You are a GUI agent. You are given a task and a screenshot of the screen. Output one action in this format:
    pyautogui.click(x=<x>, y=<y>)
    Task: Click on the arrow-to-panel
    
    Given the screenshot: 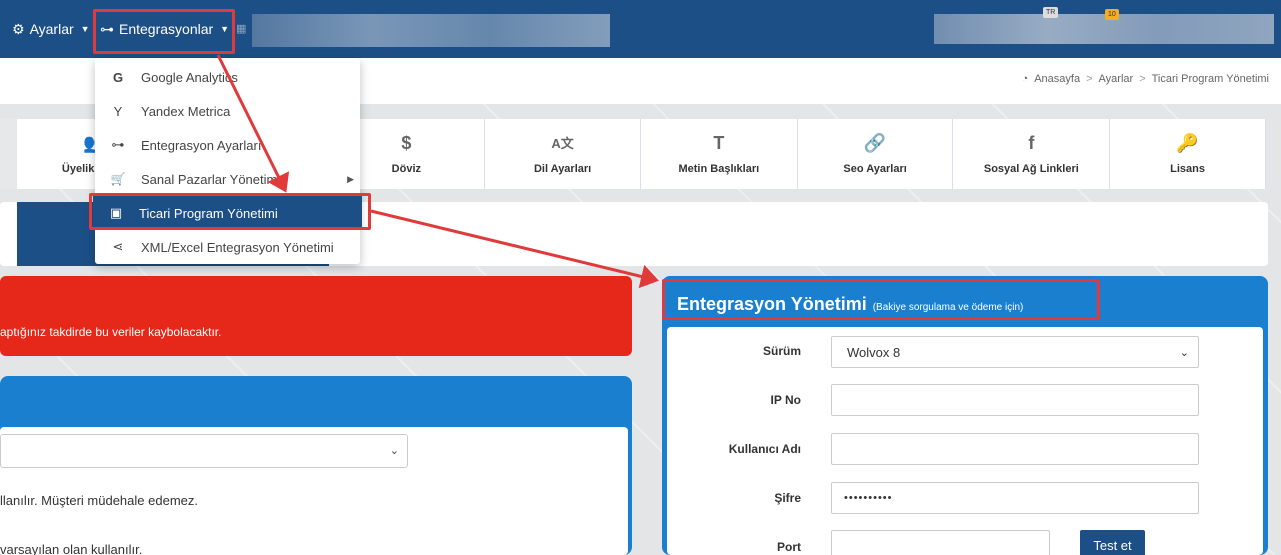 What is the action you would take?
    pyautogui.click(x=514, y=249)
    